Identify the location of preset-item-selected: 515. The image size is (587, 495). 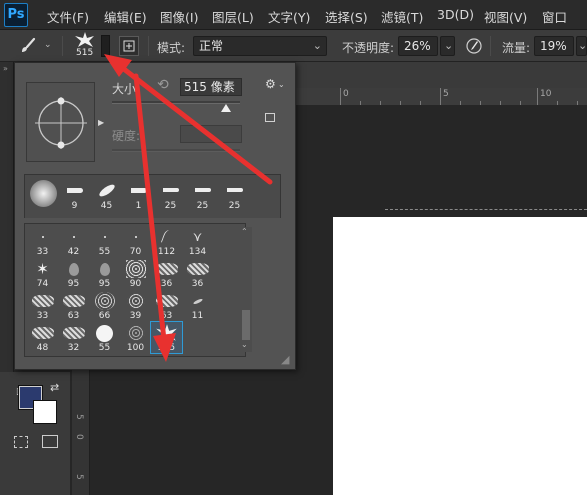
(166, 337).